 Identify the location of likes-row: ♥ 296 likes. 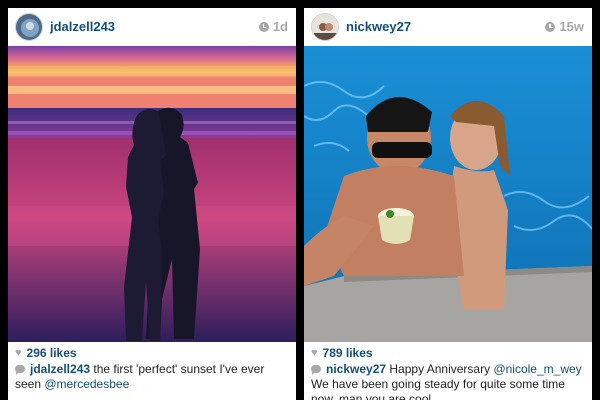
(46, 353).